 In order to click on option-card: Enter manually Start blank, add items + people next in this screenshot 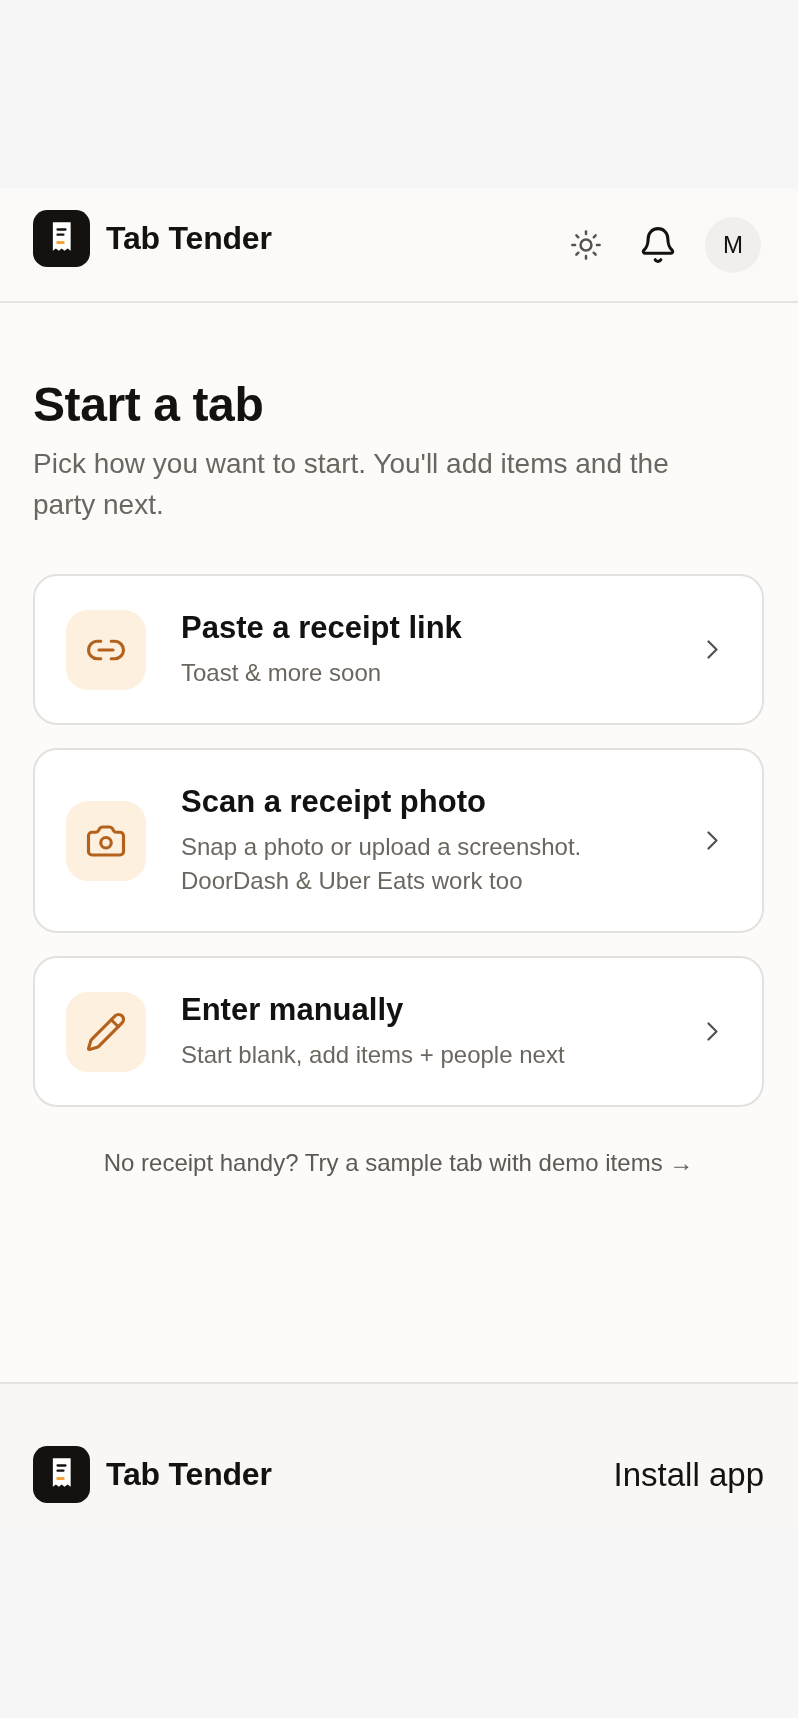, I will do `click(398, 1032)`.